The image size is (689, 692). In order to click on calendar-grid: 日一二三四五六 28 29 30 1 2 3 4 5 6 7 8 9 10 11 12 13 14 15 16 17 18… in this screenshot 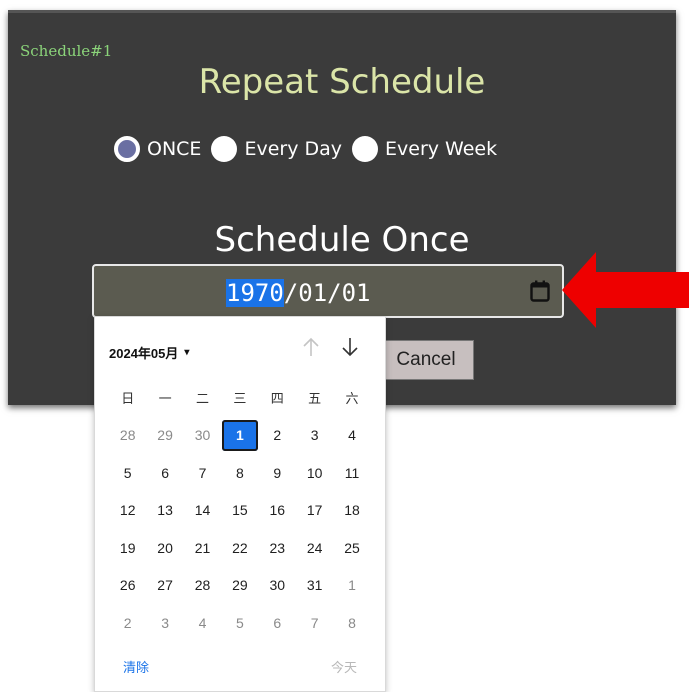, I will do `click(240, 510)`.